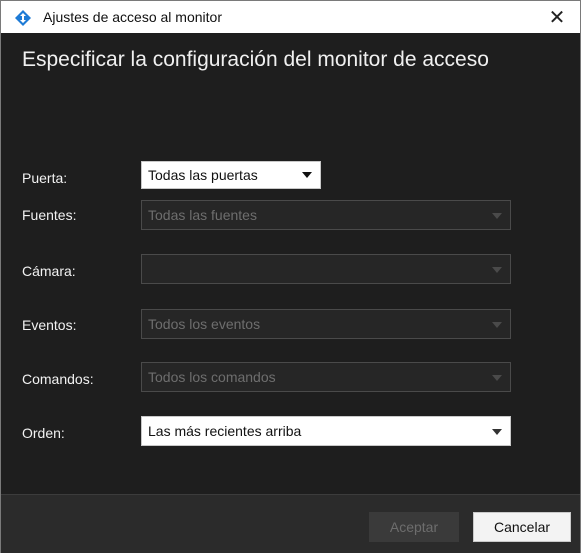 The width and height of the screenshot is (581, 553). What do you see at coordinates (203, 175) in the screenshot?
I see `puerta-value: Todas las puertas` at bounding box center [203, 175].